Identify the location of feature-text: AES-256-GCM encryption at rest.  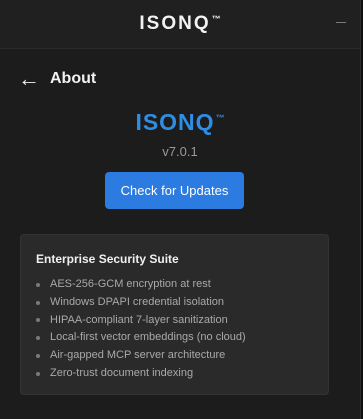
(130, 284).